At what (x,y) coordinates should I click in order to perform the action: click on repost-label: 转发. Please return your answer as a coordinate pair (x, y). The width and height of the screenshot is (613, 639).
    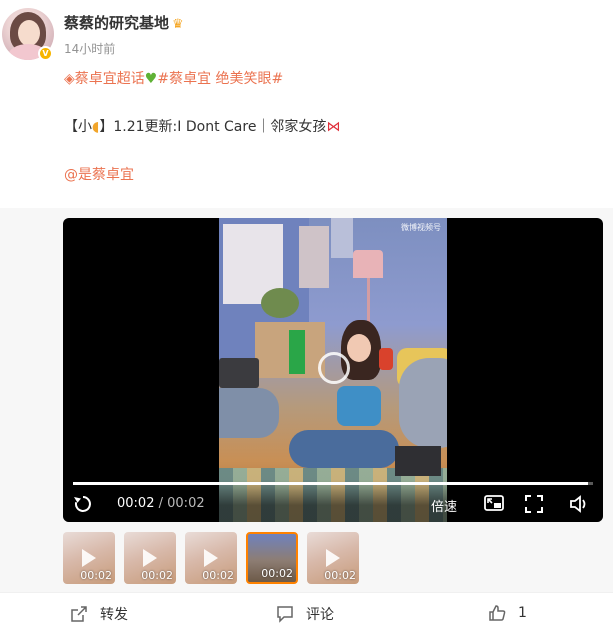
    Looking at the image, I should click on (114, 615).